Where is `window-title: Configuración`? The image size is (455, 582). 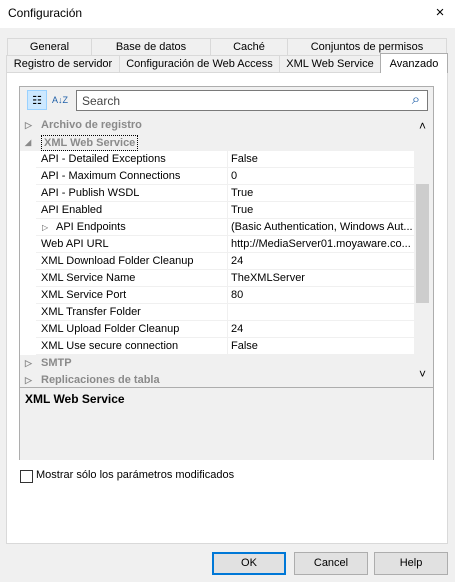
window-title: Configuración is located at coordinates (45, 13).